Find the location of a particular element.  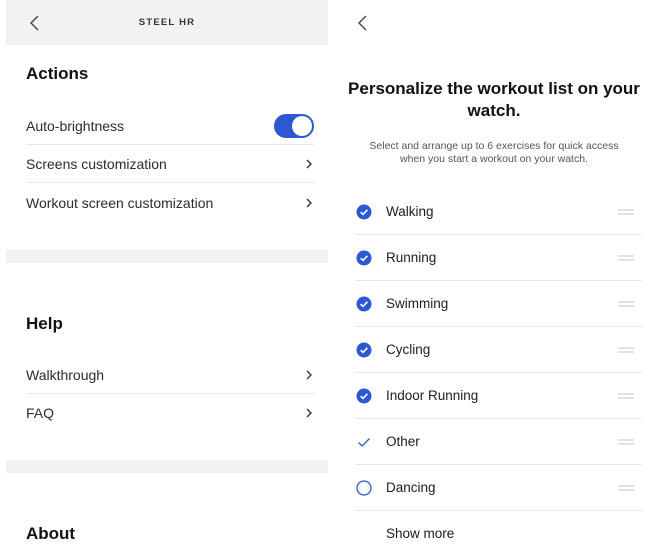

header-title: STEEL HR is located at coordinates (167, 22).